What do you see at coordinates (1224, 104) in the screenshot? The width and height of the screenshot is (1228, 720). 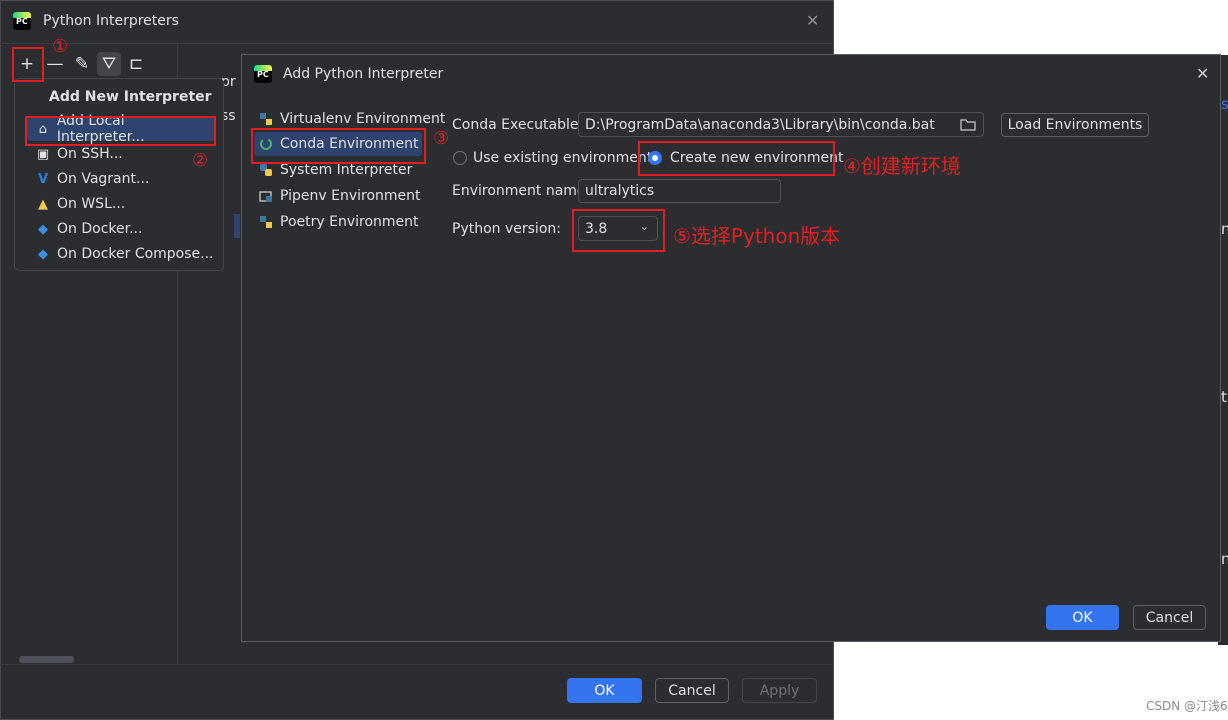 I see `partial-text: s` at bounding box center [1224, 104].